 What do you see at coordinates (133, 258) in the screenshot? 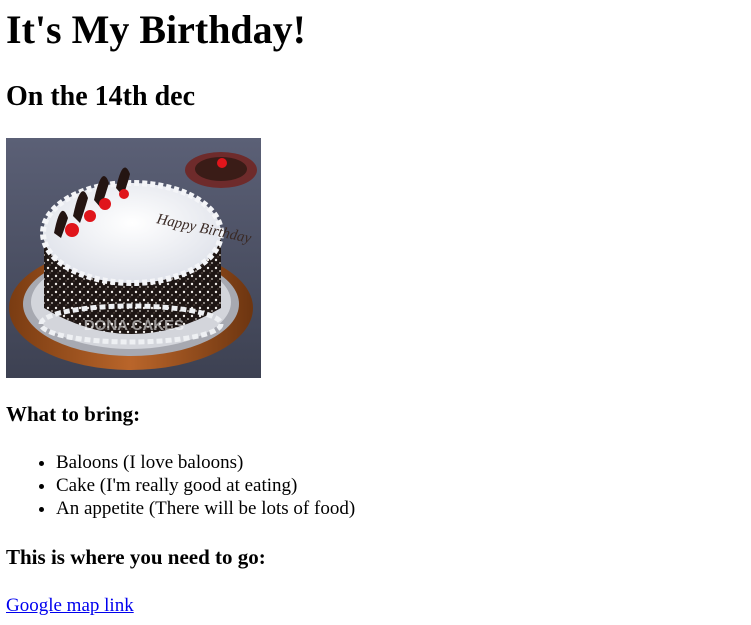
I see `cake-image: Happy Birthday DONA CAKES` at bounding box center [133, 258].